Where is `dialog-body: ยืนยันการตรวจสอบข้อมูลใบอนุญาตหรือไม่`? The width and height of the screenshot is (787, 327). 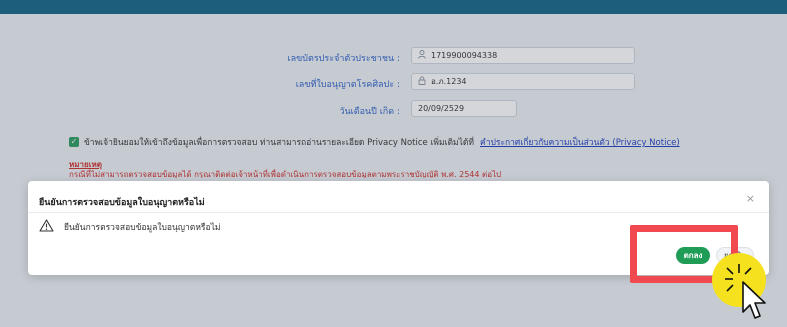 dialog-body: ยืนยันการตรวจสอบข้อมูลใบอนุญาตหรือไม่ is located at coordinates (129, 227).